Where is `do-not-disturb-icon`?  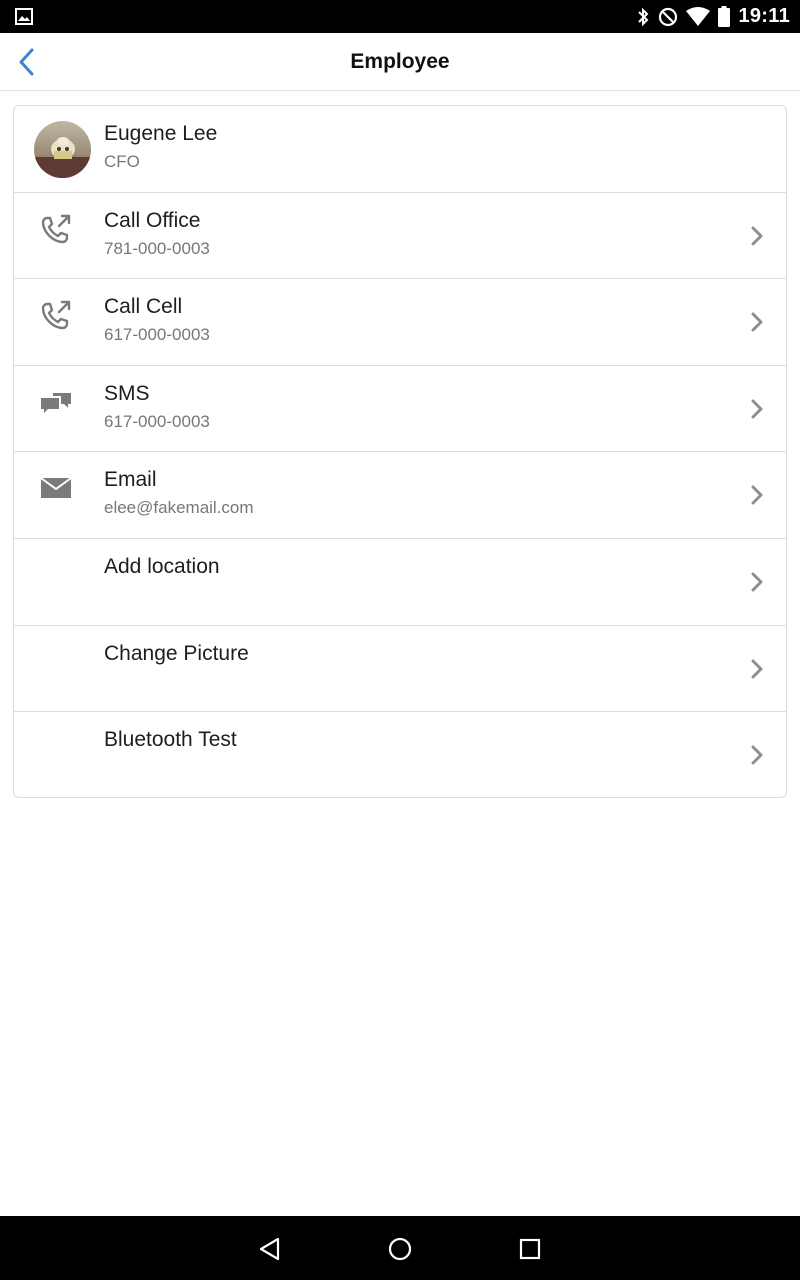
do-not-disturb-icon is located at coordinates (668, 16).